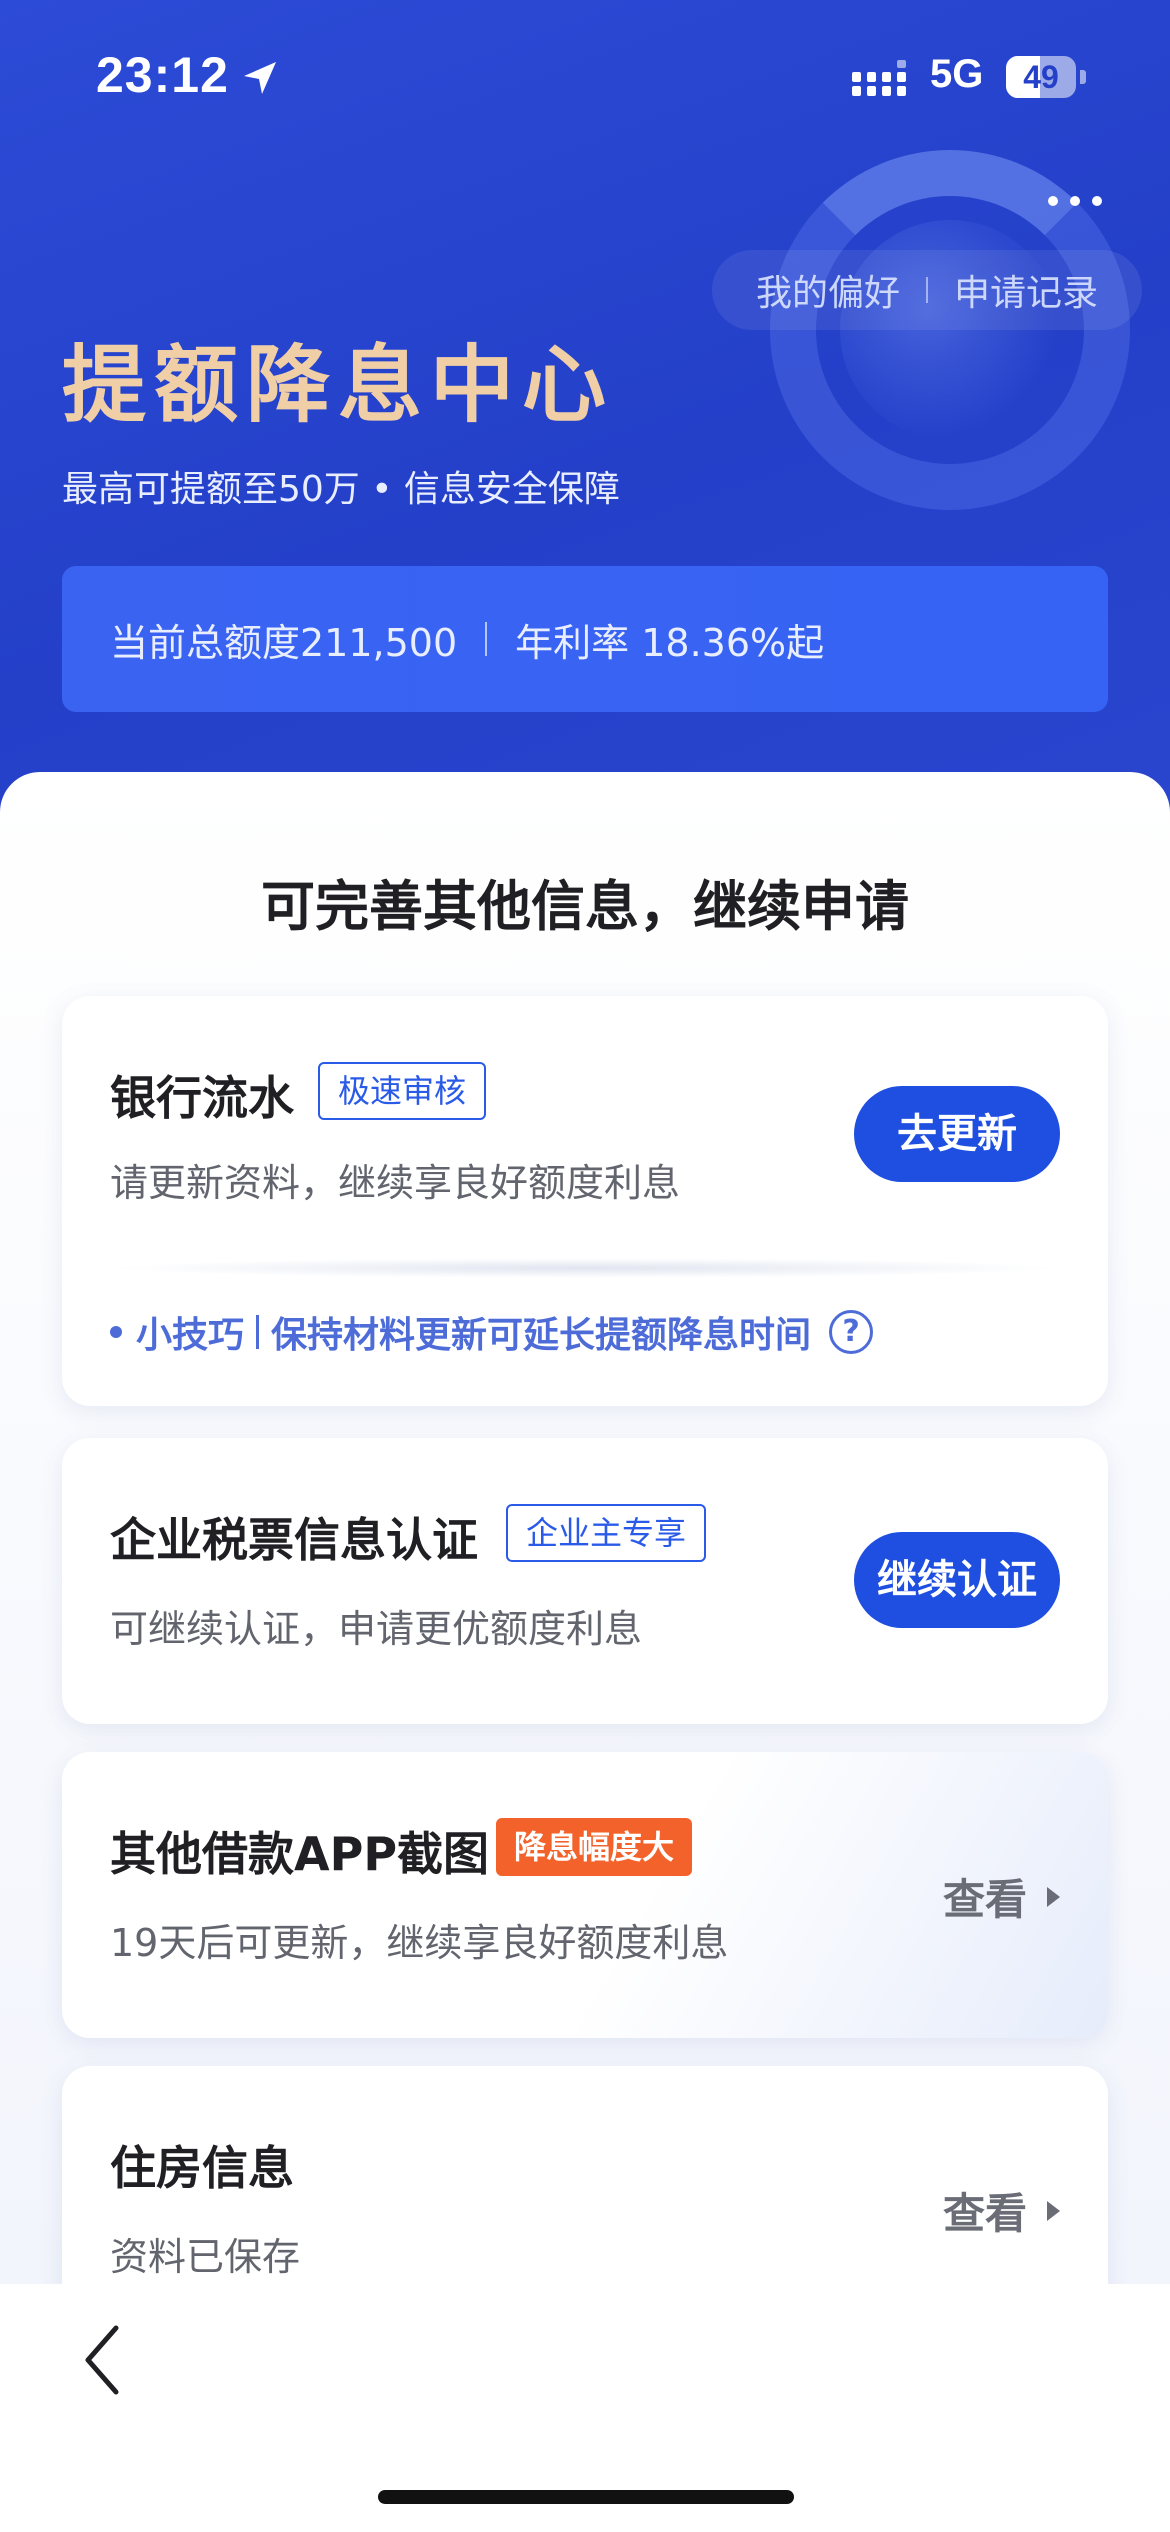  Describe the element at coordinates (205, 2257) in the screenshot. I see `card-desc: 资料已保存` at that location.